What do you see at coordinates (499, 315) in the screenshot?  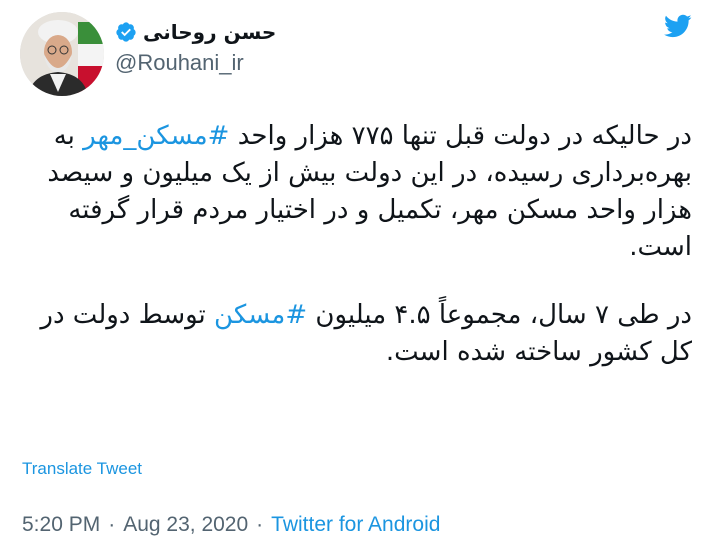 I see `tweet-text-segment: در طی ۷ سال، مجموعاً ۴.۵ میلیون` at bounding box center [499, 315].